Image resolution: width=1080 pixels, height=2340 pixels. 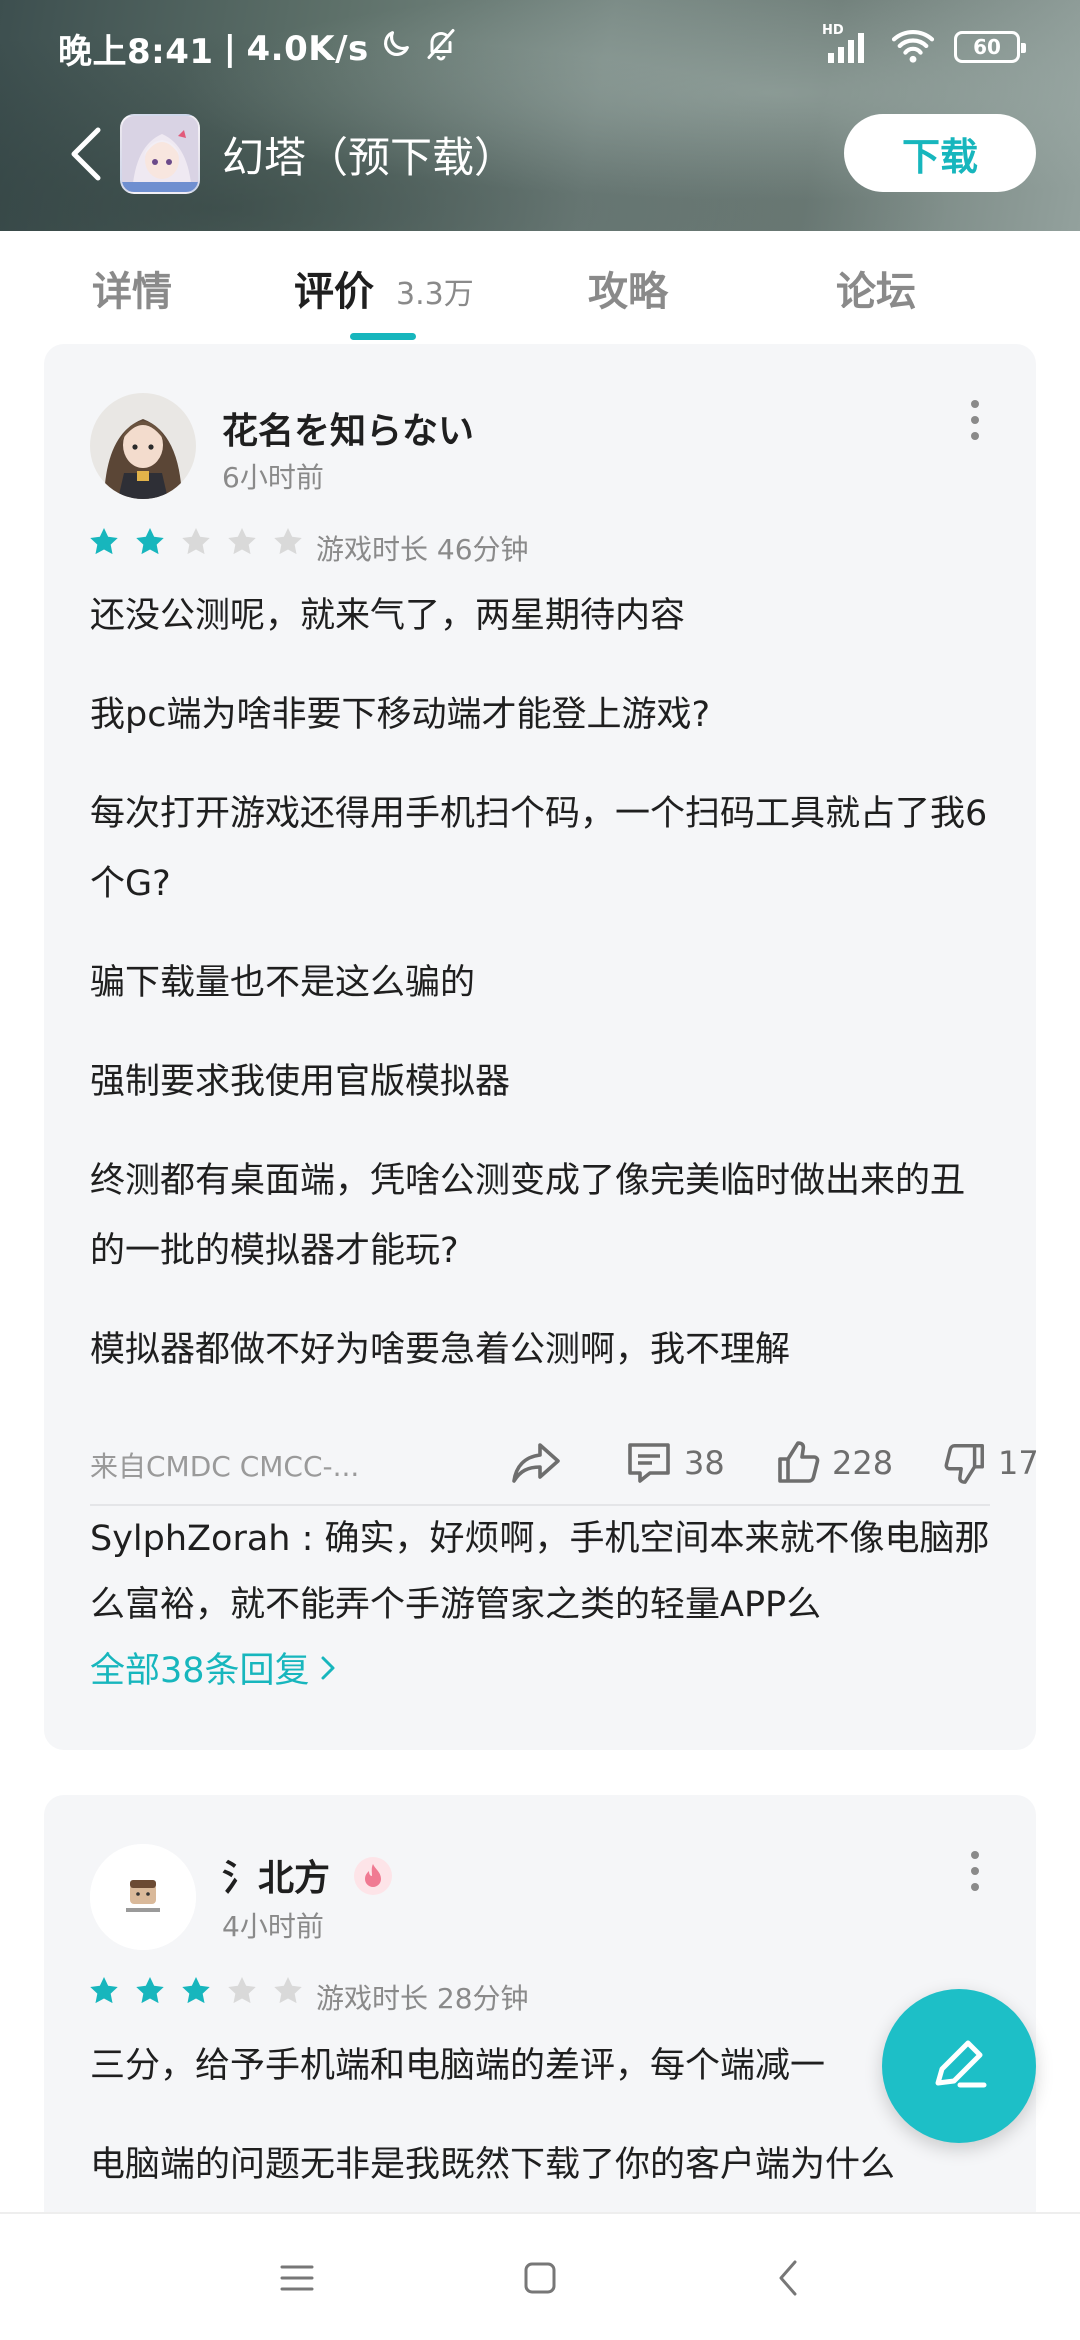 I want to click on battery-icon: 60, so click(x=990, y=47).